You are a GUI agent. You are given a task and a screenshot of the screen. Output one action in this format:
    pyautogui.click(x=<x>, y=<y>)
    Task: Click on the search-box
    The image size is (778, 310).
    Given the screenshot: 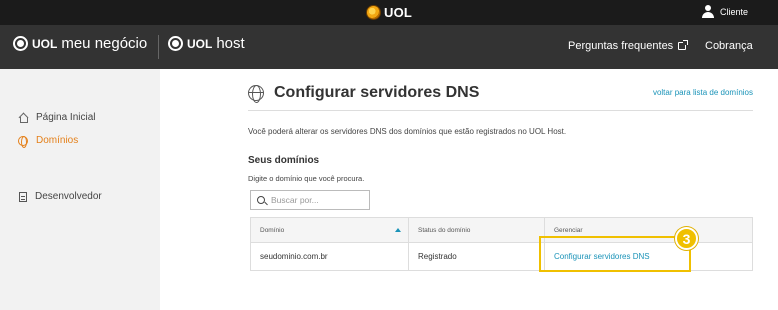 What is the action you would take?
    pyautogui.click(x=310, y=200)
    